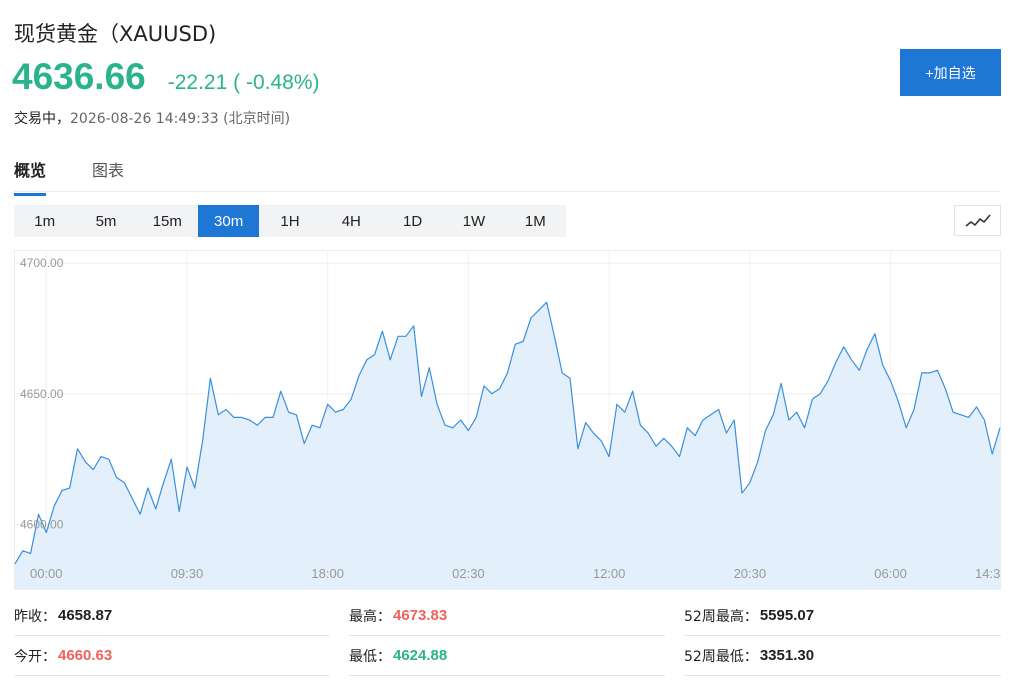  I want to click on trading-status: 交易中，, so click(42, 119).